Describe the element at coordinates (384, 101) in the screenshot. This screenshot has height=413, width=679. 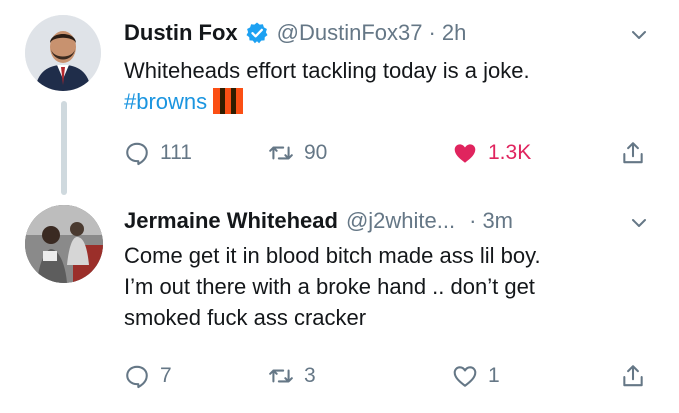
I see `tweet-text-line: #browns` at that location.